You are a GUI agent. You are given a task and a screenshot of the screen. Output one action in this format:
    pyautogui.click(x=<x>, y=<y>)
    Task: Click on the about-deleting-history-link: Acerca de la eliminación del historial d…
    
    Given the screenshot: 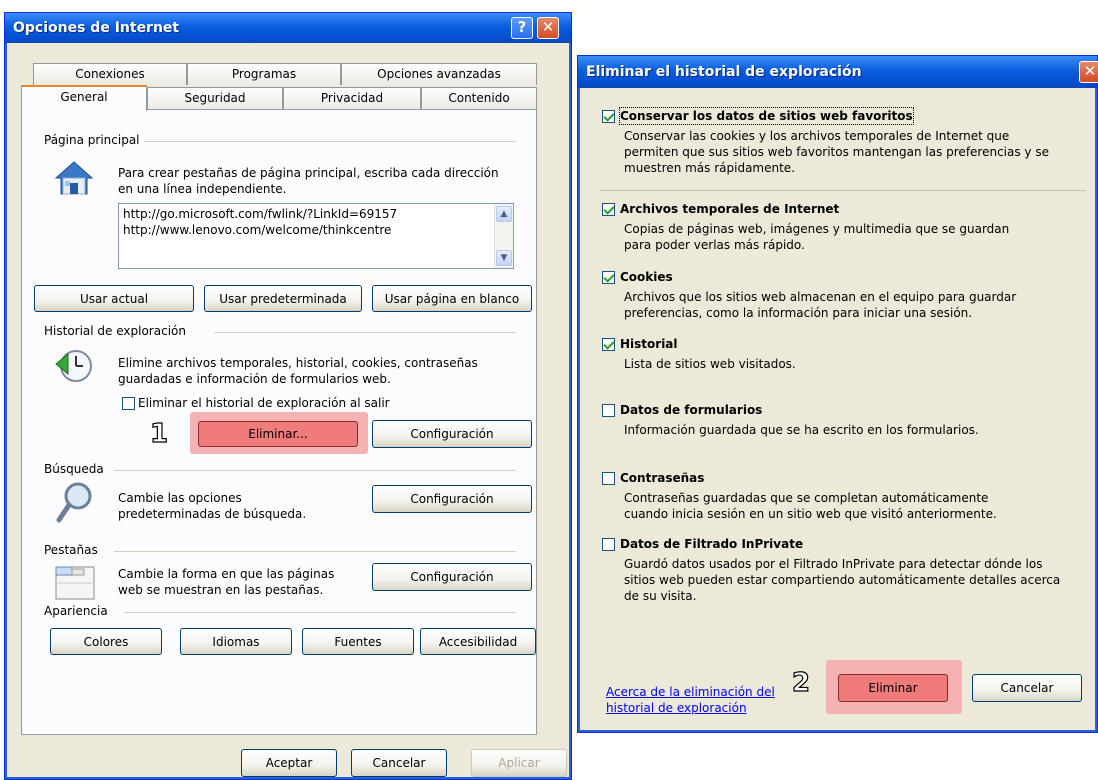 What is the action you would take?
    pyautogui.click(x=690, y=700)
    